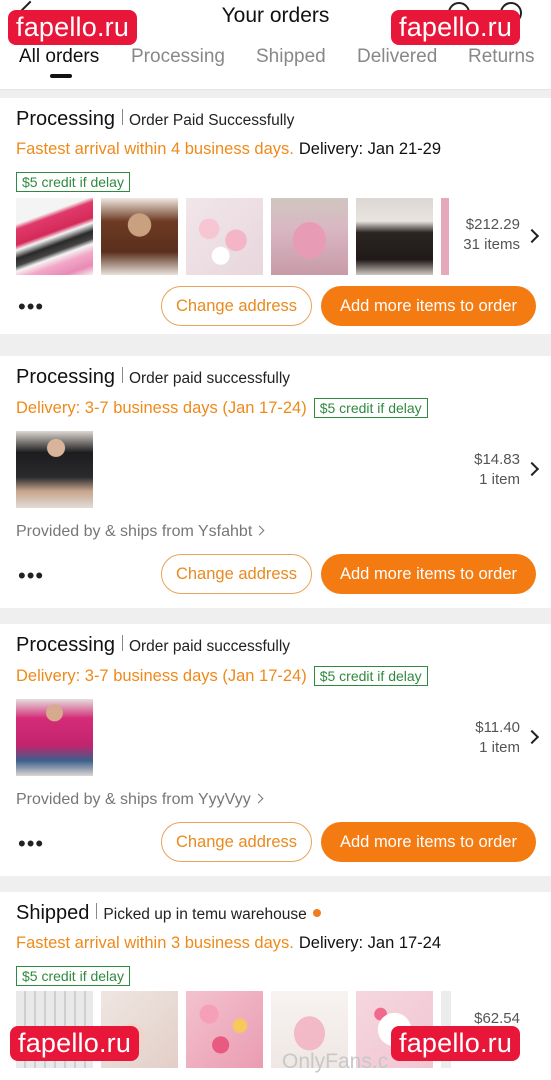 The width and height of the screenshot is (551, 1080). What do you see at coordinates (59, 57) in the screenshot?
I see `tab-all-orders: All orders` at bounding box center [59, 57].